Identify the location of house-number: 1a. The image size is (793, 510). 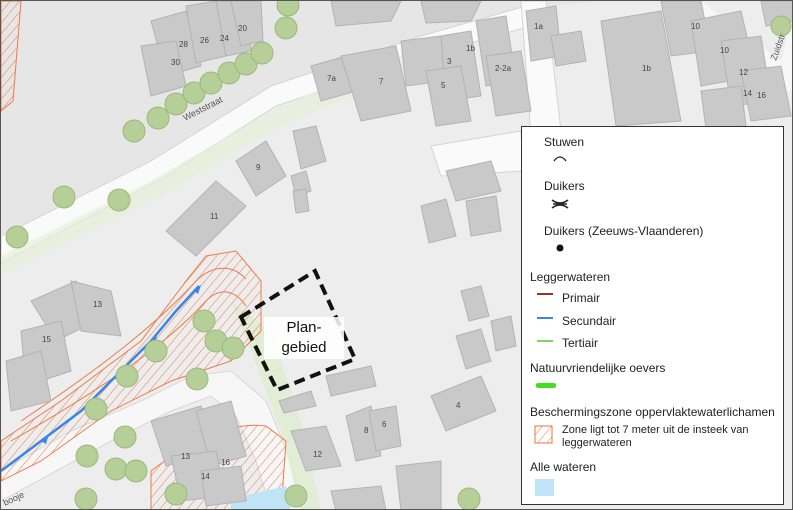
(538, 26).